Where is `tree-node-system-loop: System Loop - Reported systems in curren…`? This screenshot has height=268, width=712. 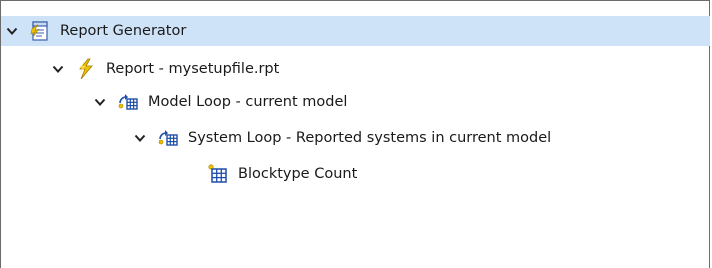 tree-node-system-loop: System Loop - Reported systems in curren… is located at coordinates (342, 138).